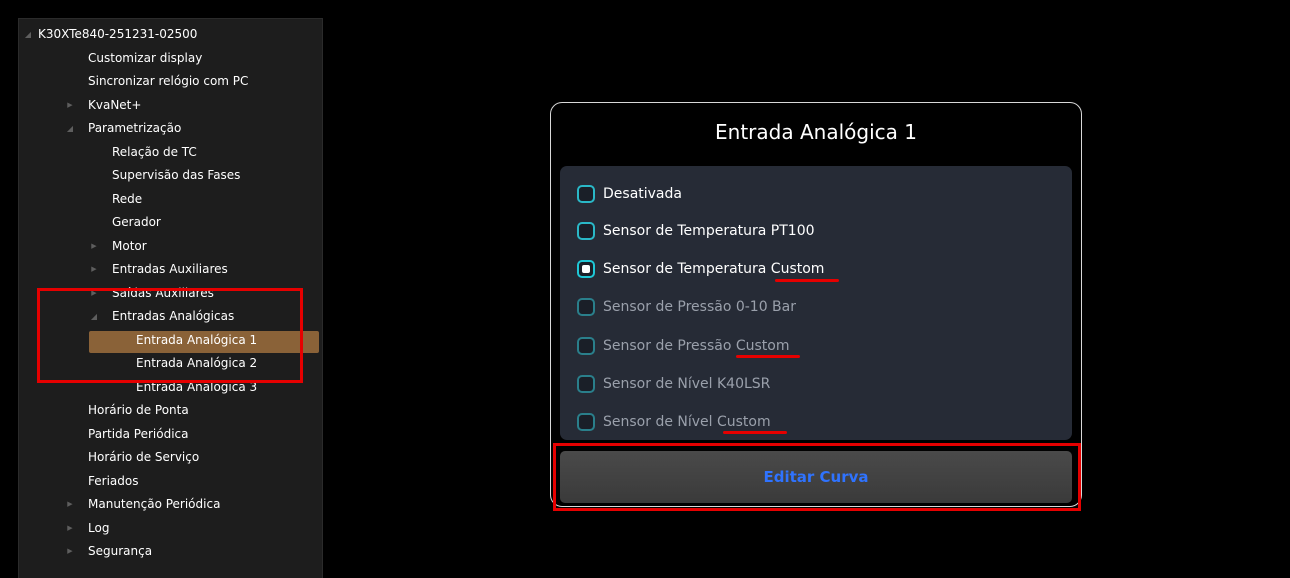 The width and height of the screenshot is (1290, 578). What do you see at coordinates (169, 105) in the screenshot?
I see `tree-item: ▶ KvaNet+` at bounding box center [169, 105].